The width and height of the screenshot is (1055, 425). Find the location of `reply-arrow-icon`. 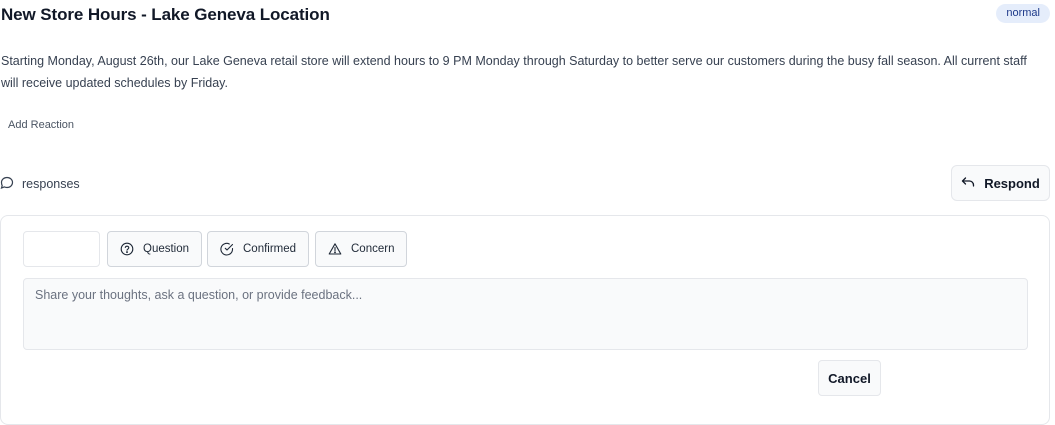

reply-arrow-icon is located at coordinates (968, 183).